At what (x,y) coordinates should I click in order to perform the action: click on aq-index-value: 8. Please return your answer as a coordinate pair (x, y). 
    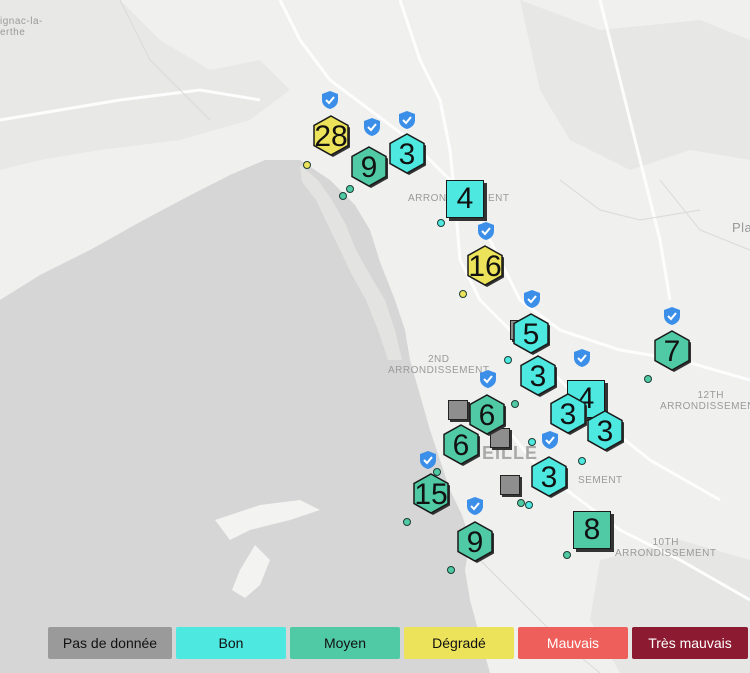
    Looking at the image, I should click on (592, 529).